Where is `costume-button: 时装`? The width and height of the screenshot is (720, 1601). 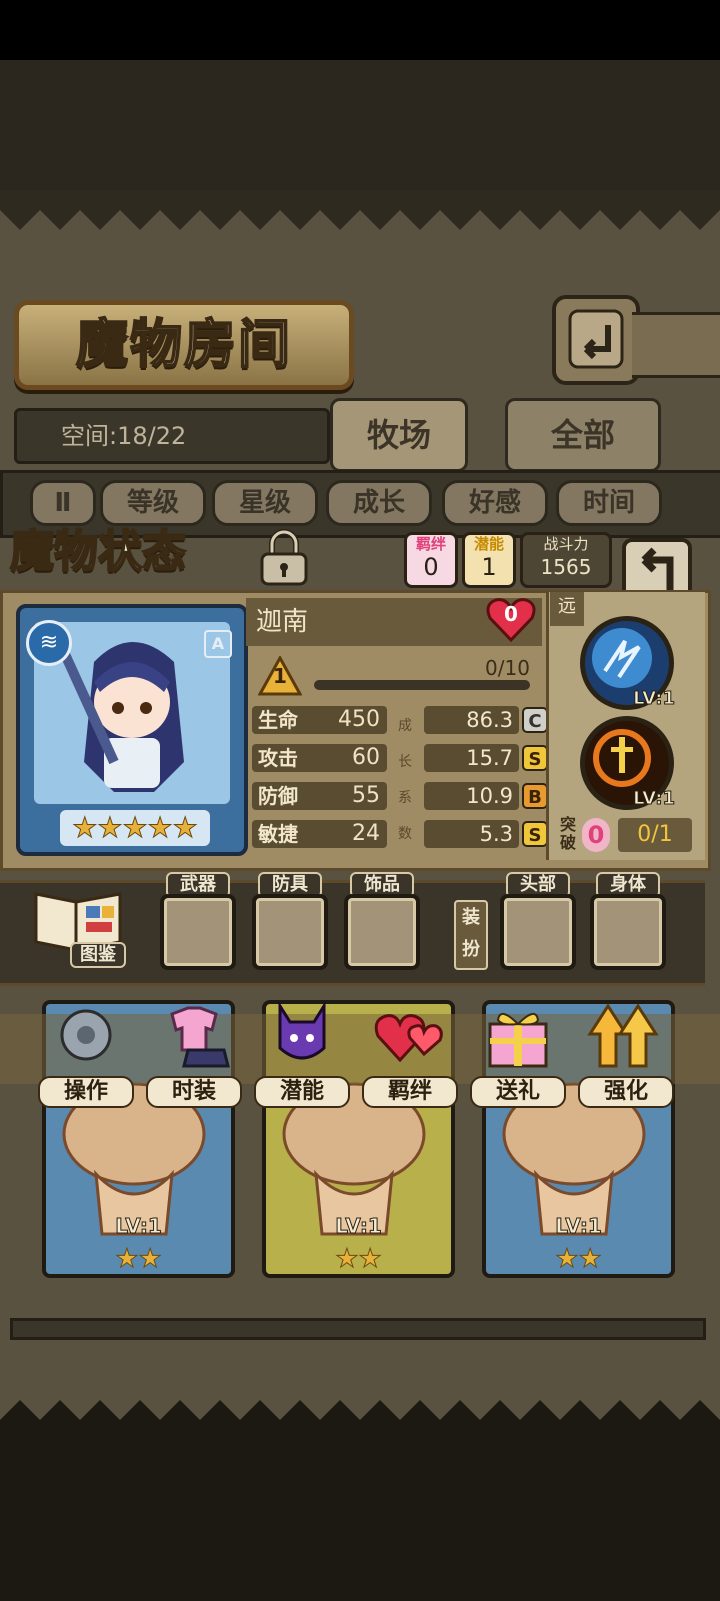
costume-button: 时装 is located at coordinates (194, 1054).